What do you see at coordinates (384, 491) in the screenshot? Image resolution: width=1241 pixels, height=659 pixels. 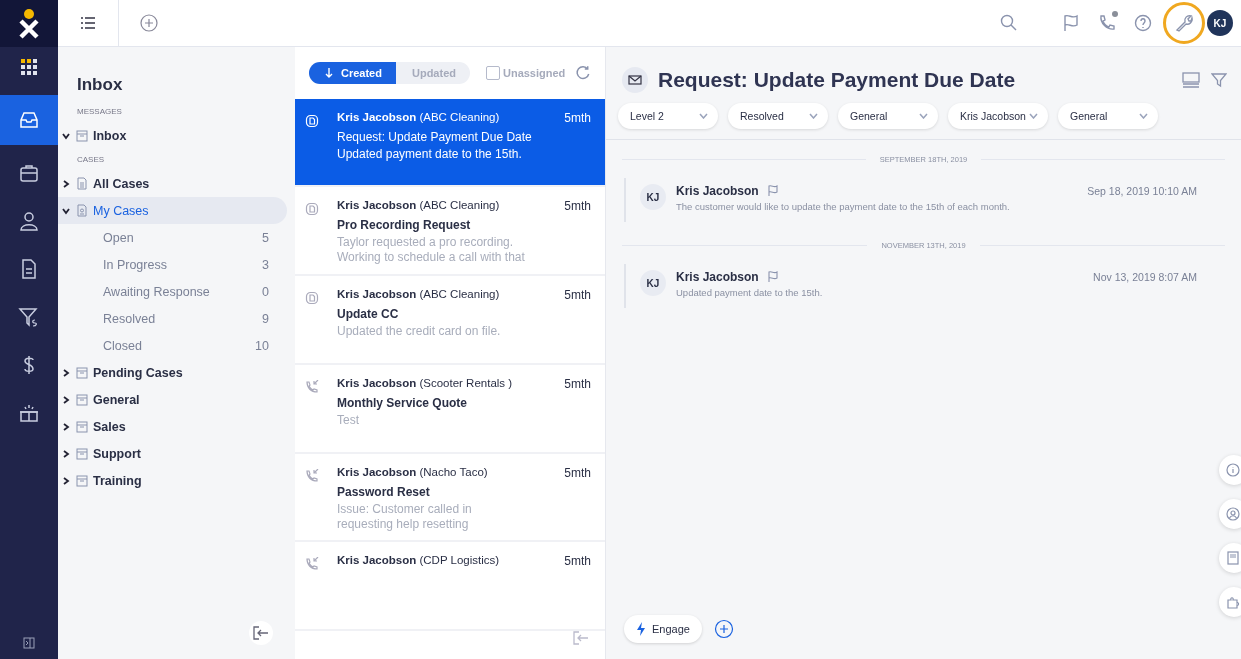 I see `case-title: Password Reset` at bounding box center [384, 491].